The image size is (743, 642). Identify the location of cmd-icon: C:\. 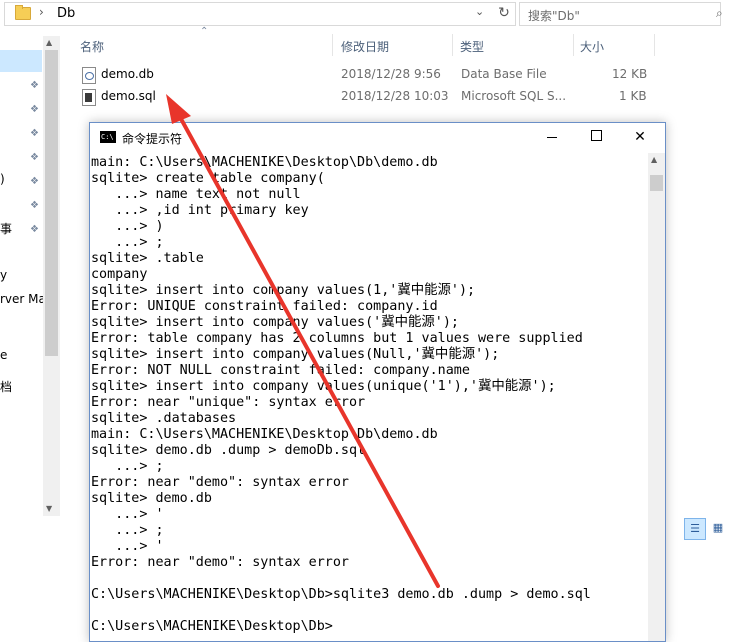
(108, 137).